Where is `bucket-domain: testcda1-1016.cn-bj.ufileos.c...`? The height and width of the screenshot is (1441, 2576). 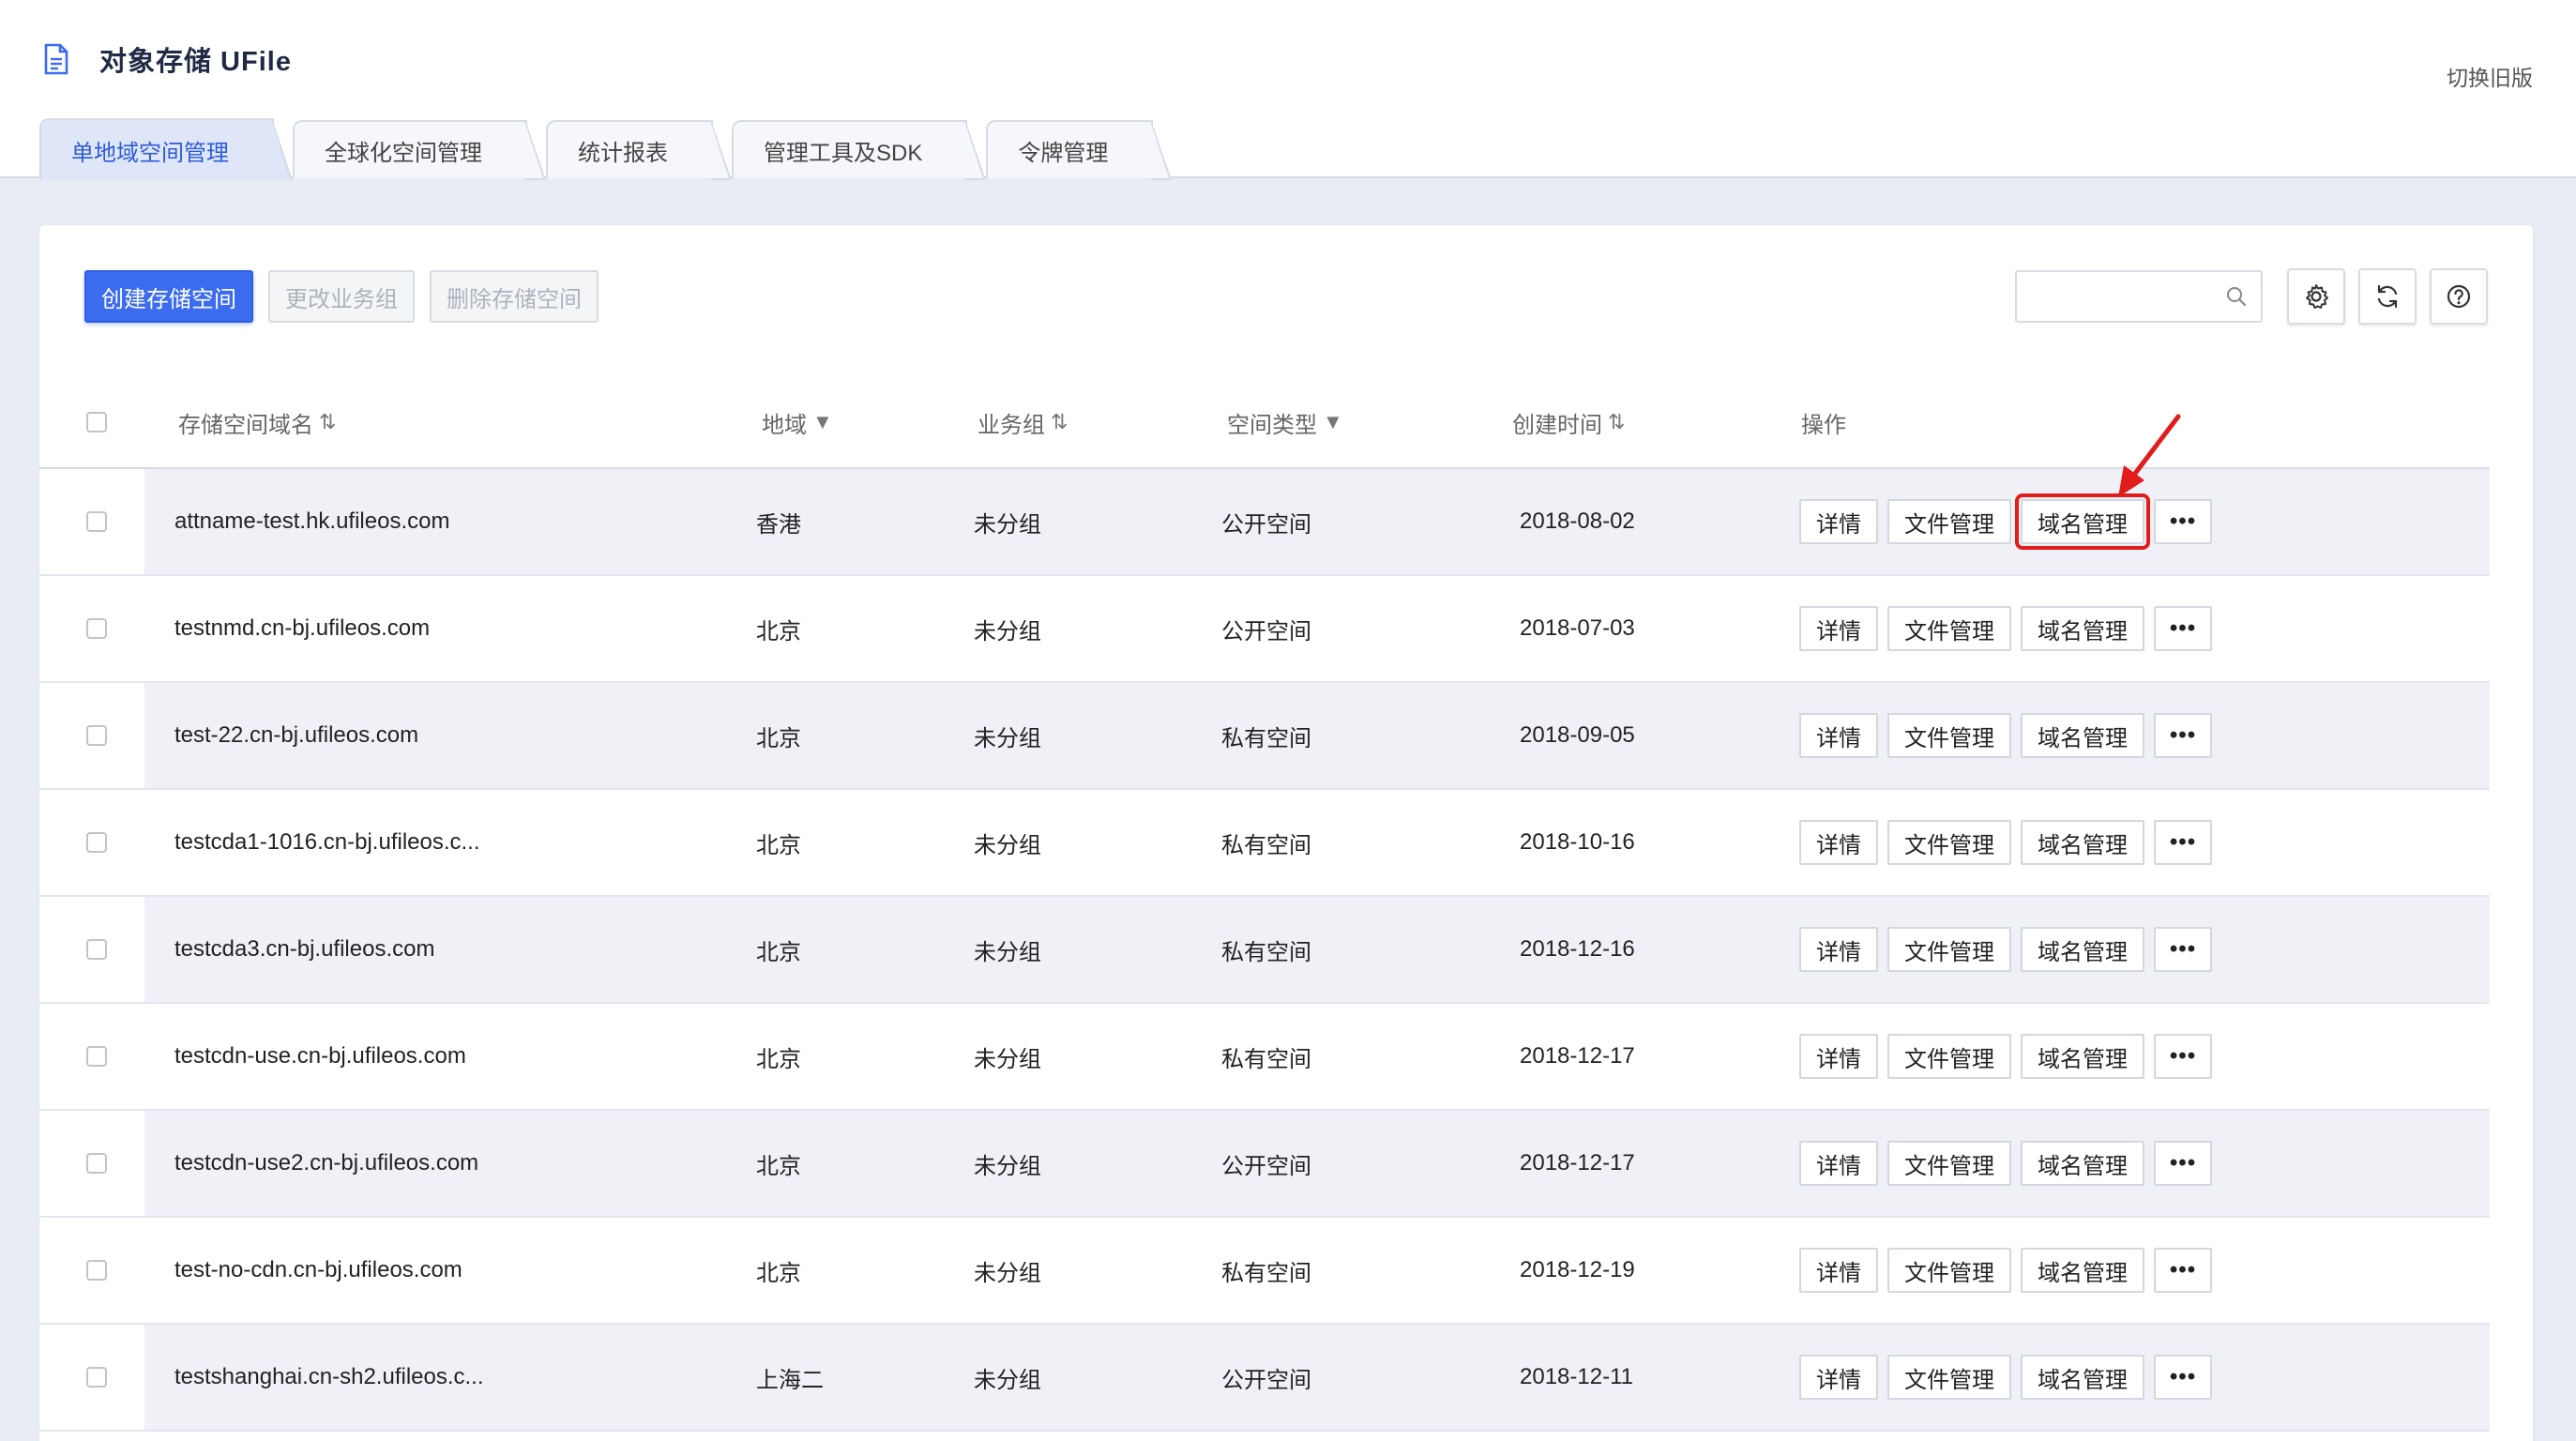
bucket-domain: testcda1-1016.cn-bj.ufileos.c... is located at coordinates (327, 842).